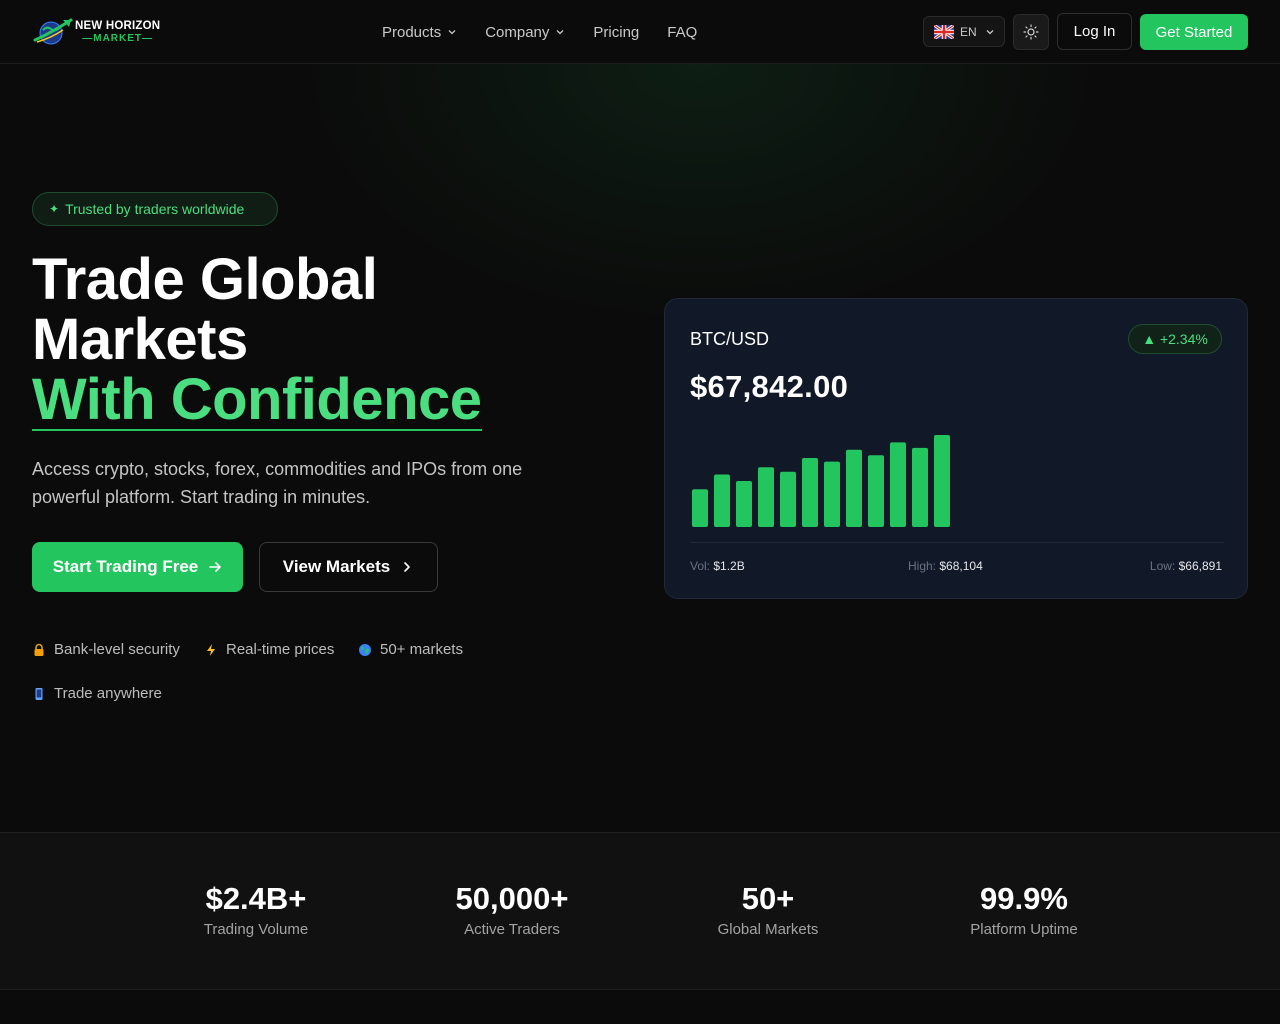 Image resolution: width=1280 pixels, height=1024 pixels. I want to click on nav-item-products: Products, so click(419, 32).